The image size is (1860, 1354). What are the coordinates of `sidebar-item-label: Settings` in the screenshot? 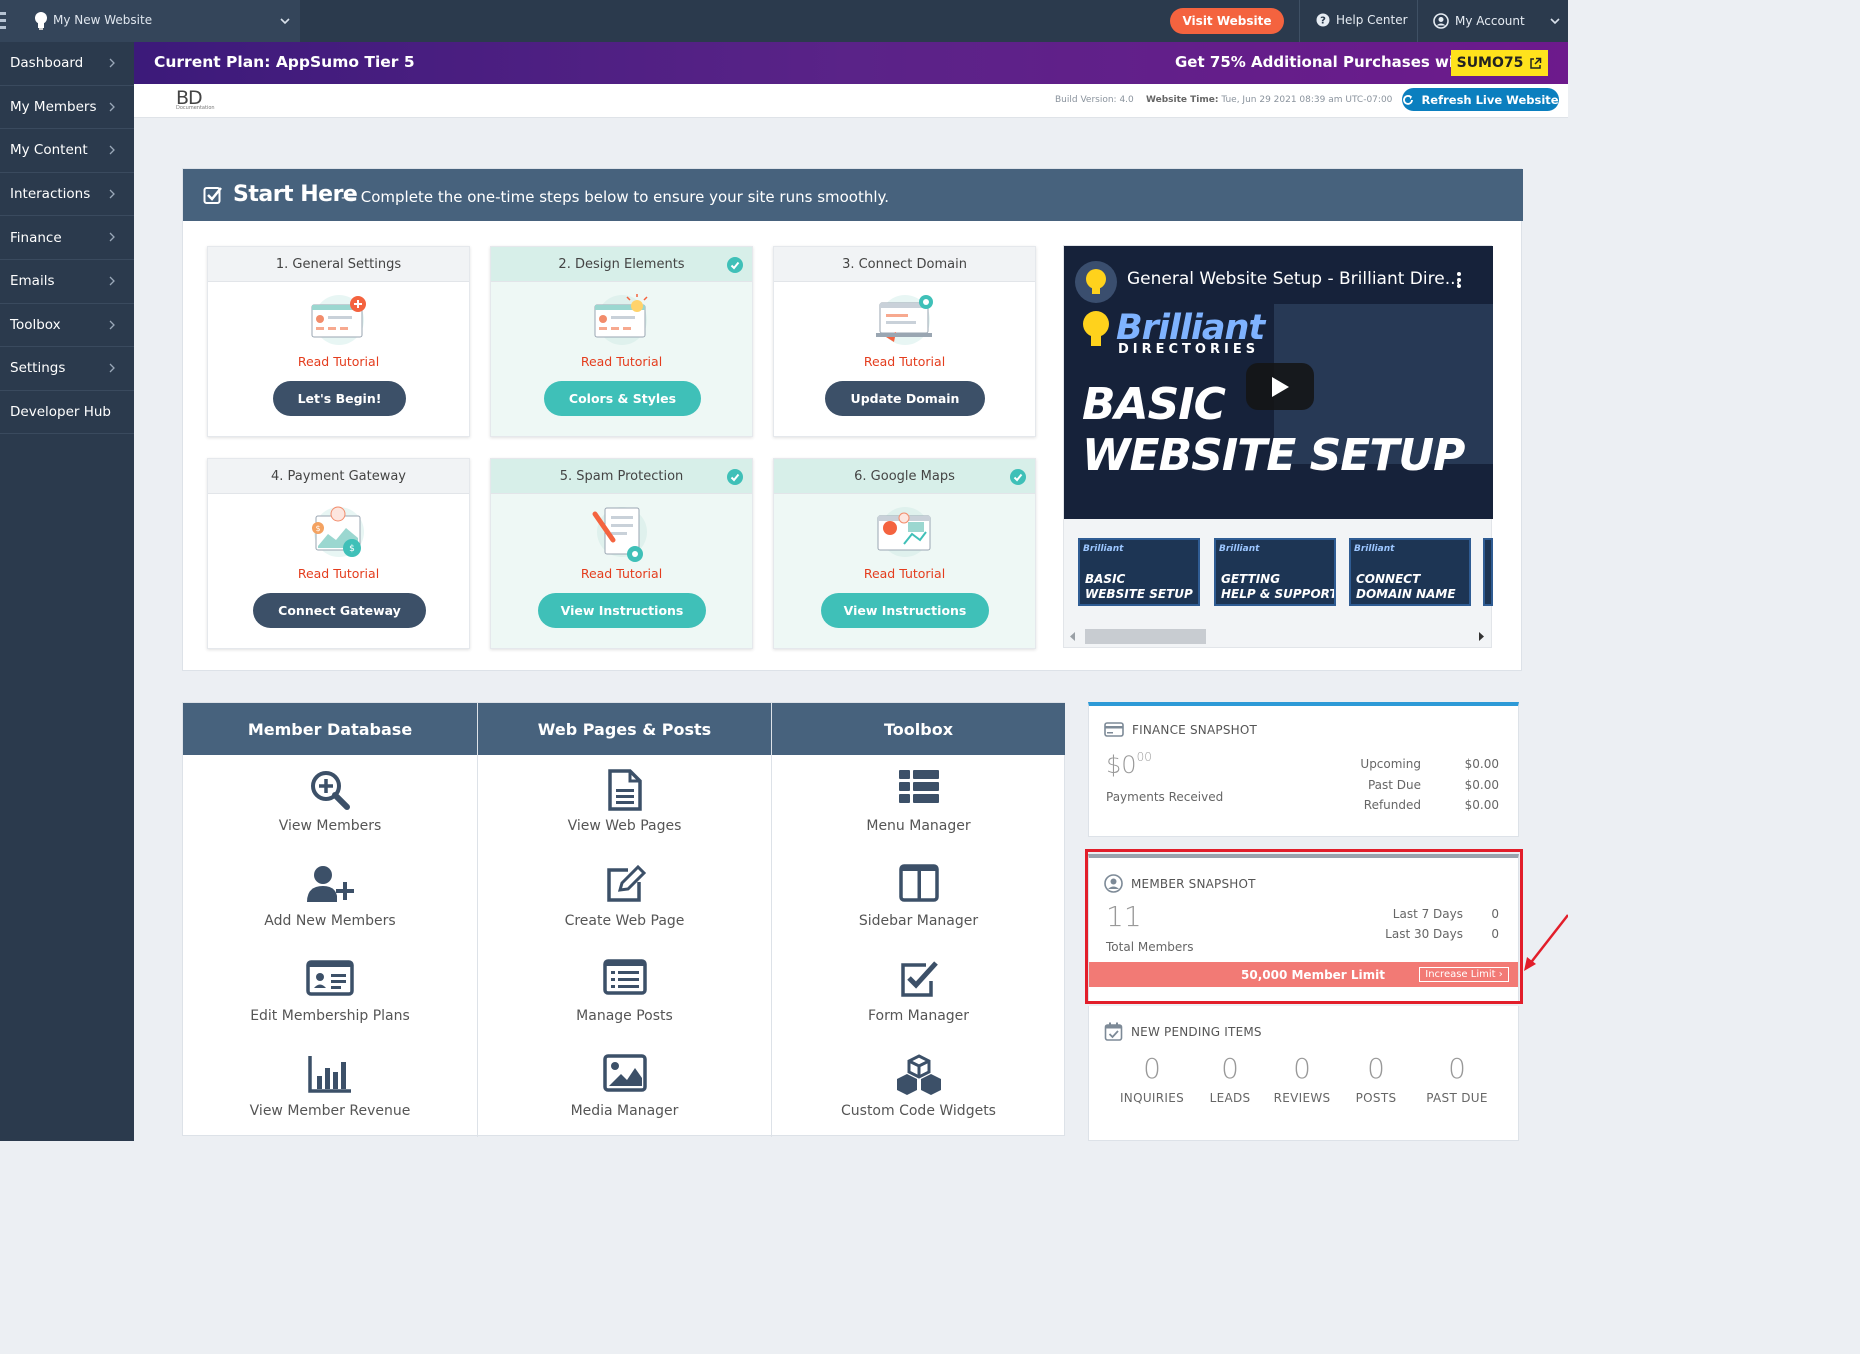 It's located at (38, 368).